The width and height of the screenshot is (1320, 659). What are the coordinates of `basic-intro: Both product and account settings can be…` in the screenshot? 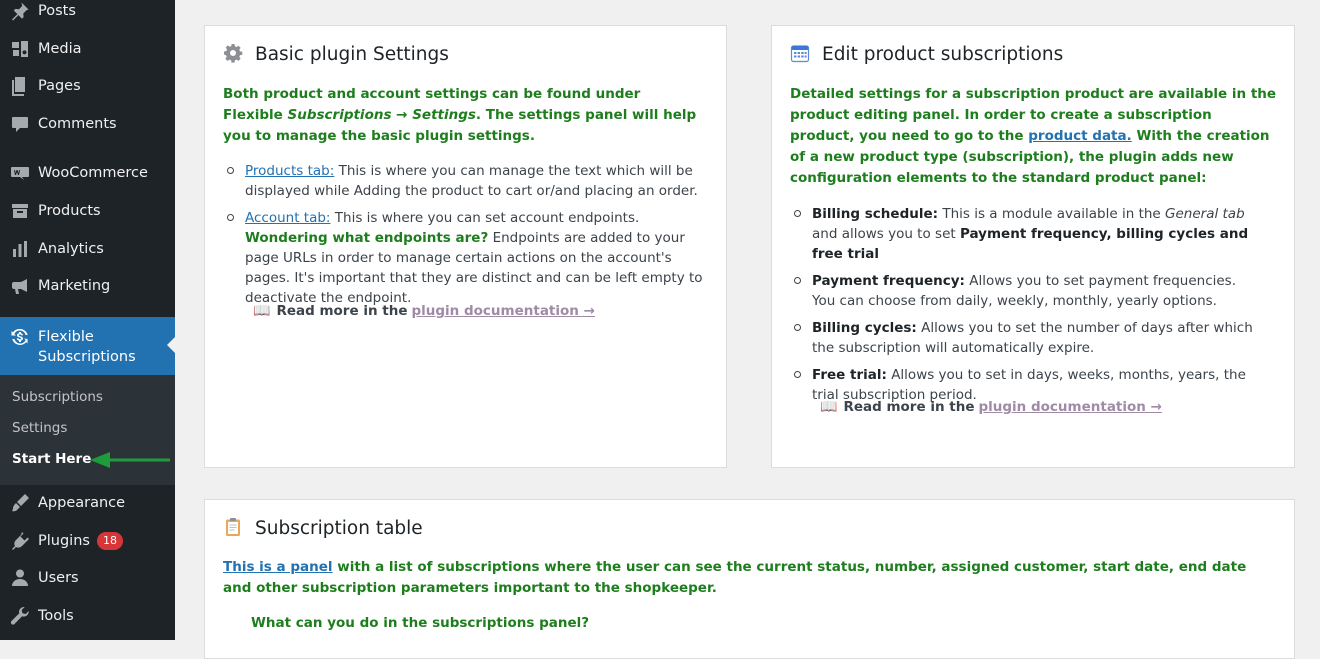 It's located at (463, 115).